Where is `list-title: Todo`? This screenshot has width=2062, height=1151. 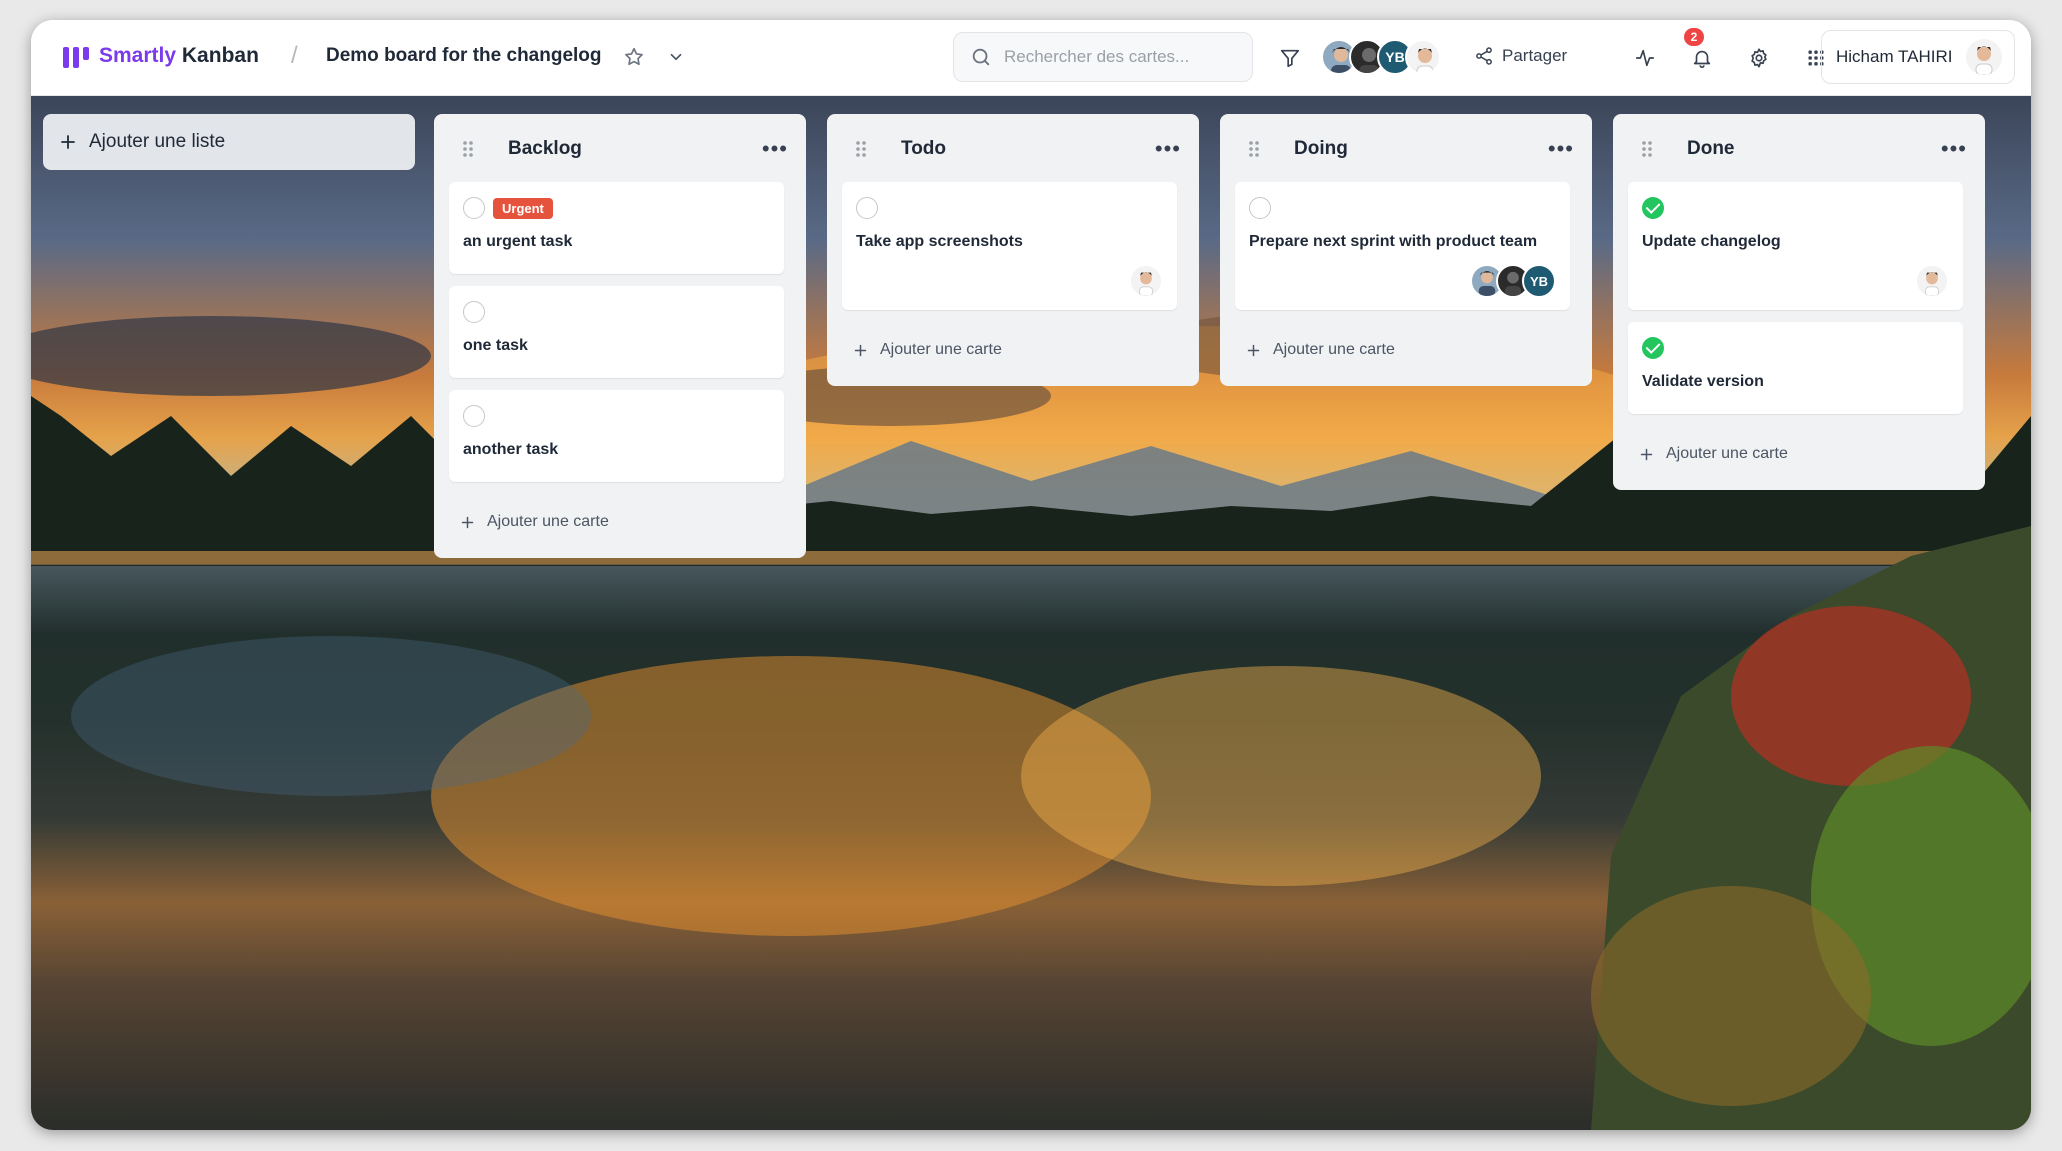 list-title: Todo is located at coordinates (923, 149).